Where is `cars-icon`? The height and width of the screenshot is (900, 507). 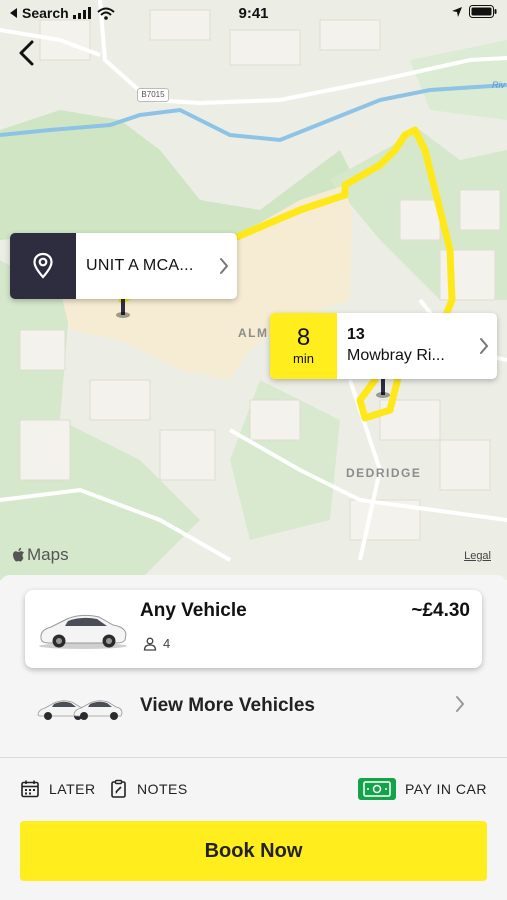
cars-icon is located at coordinates (80, 710).